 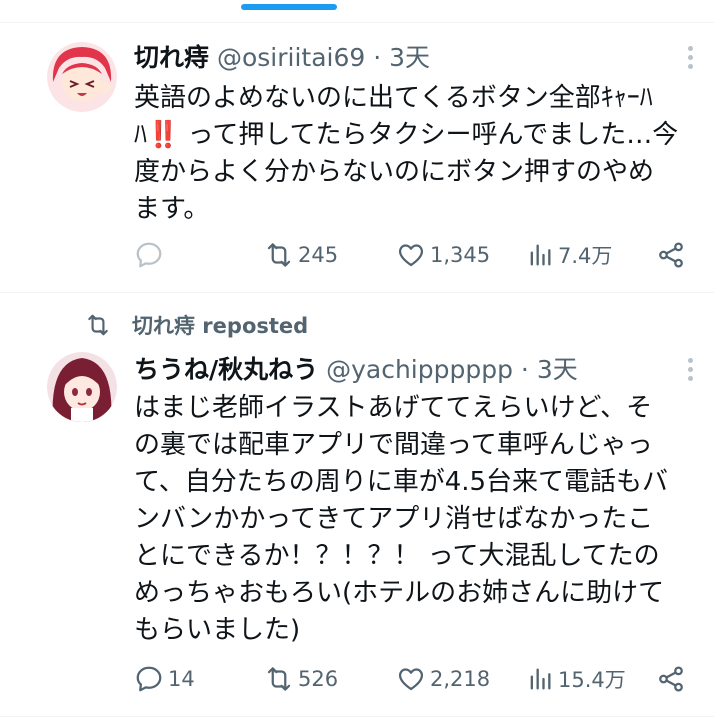 What do you see at coordinates (181, 679) in the screenshot?
I see `reply-count: 14` at bounding box center [181, 679].